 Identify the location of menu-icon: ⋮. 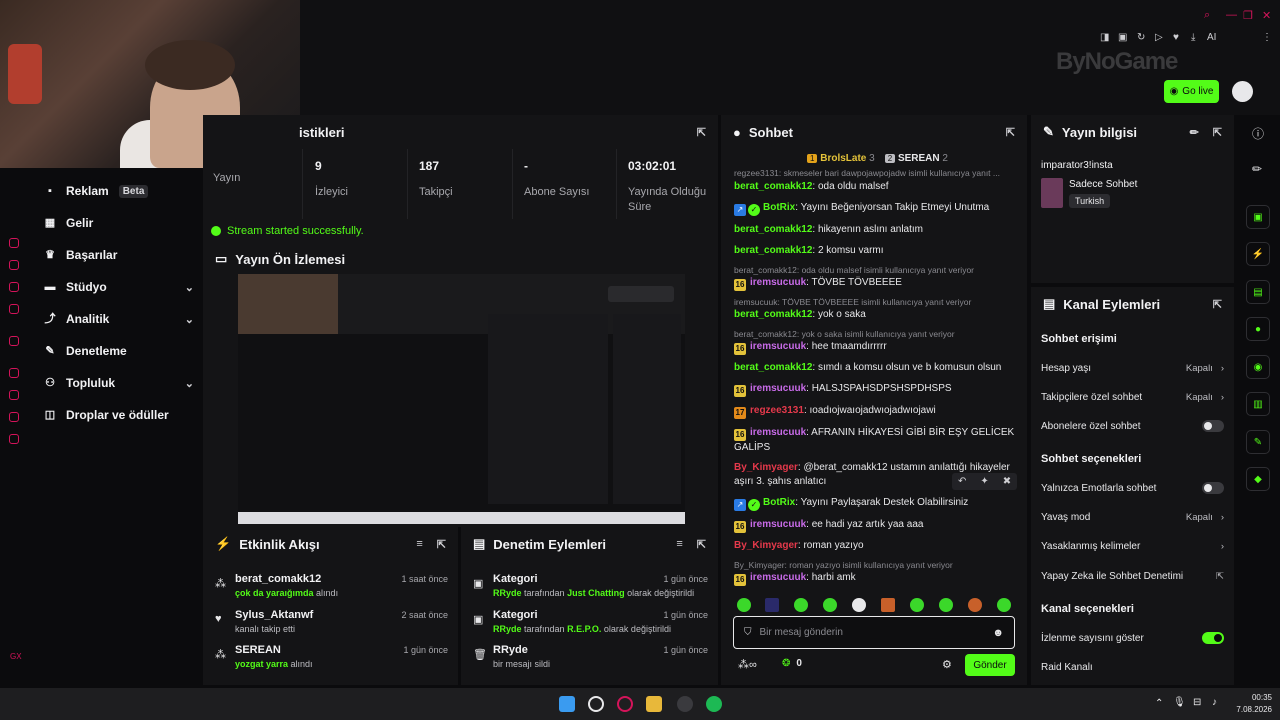
(1267, 37).